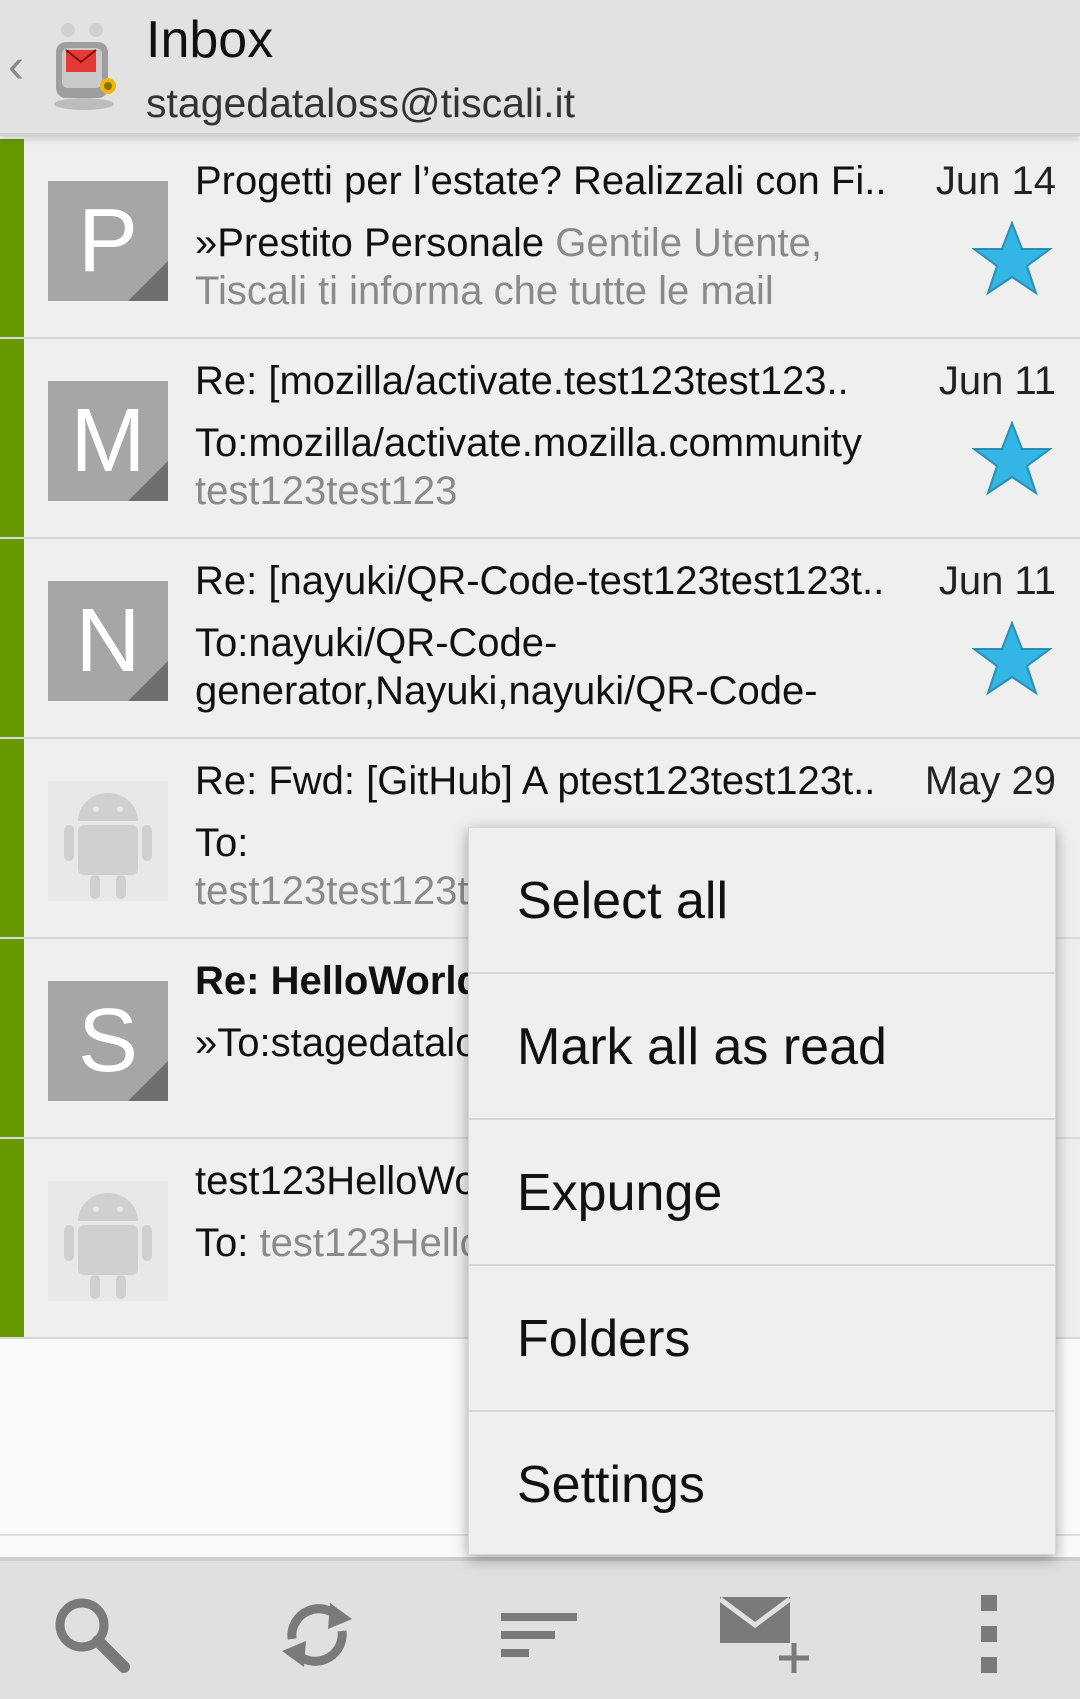  What do you see at coordinates (762, 1485) in the screenshot?
I see `menu-item-settings: Settings` at bounding box center [762, 1485].